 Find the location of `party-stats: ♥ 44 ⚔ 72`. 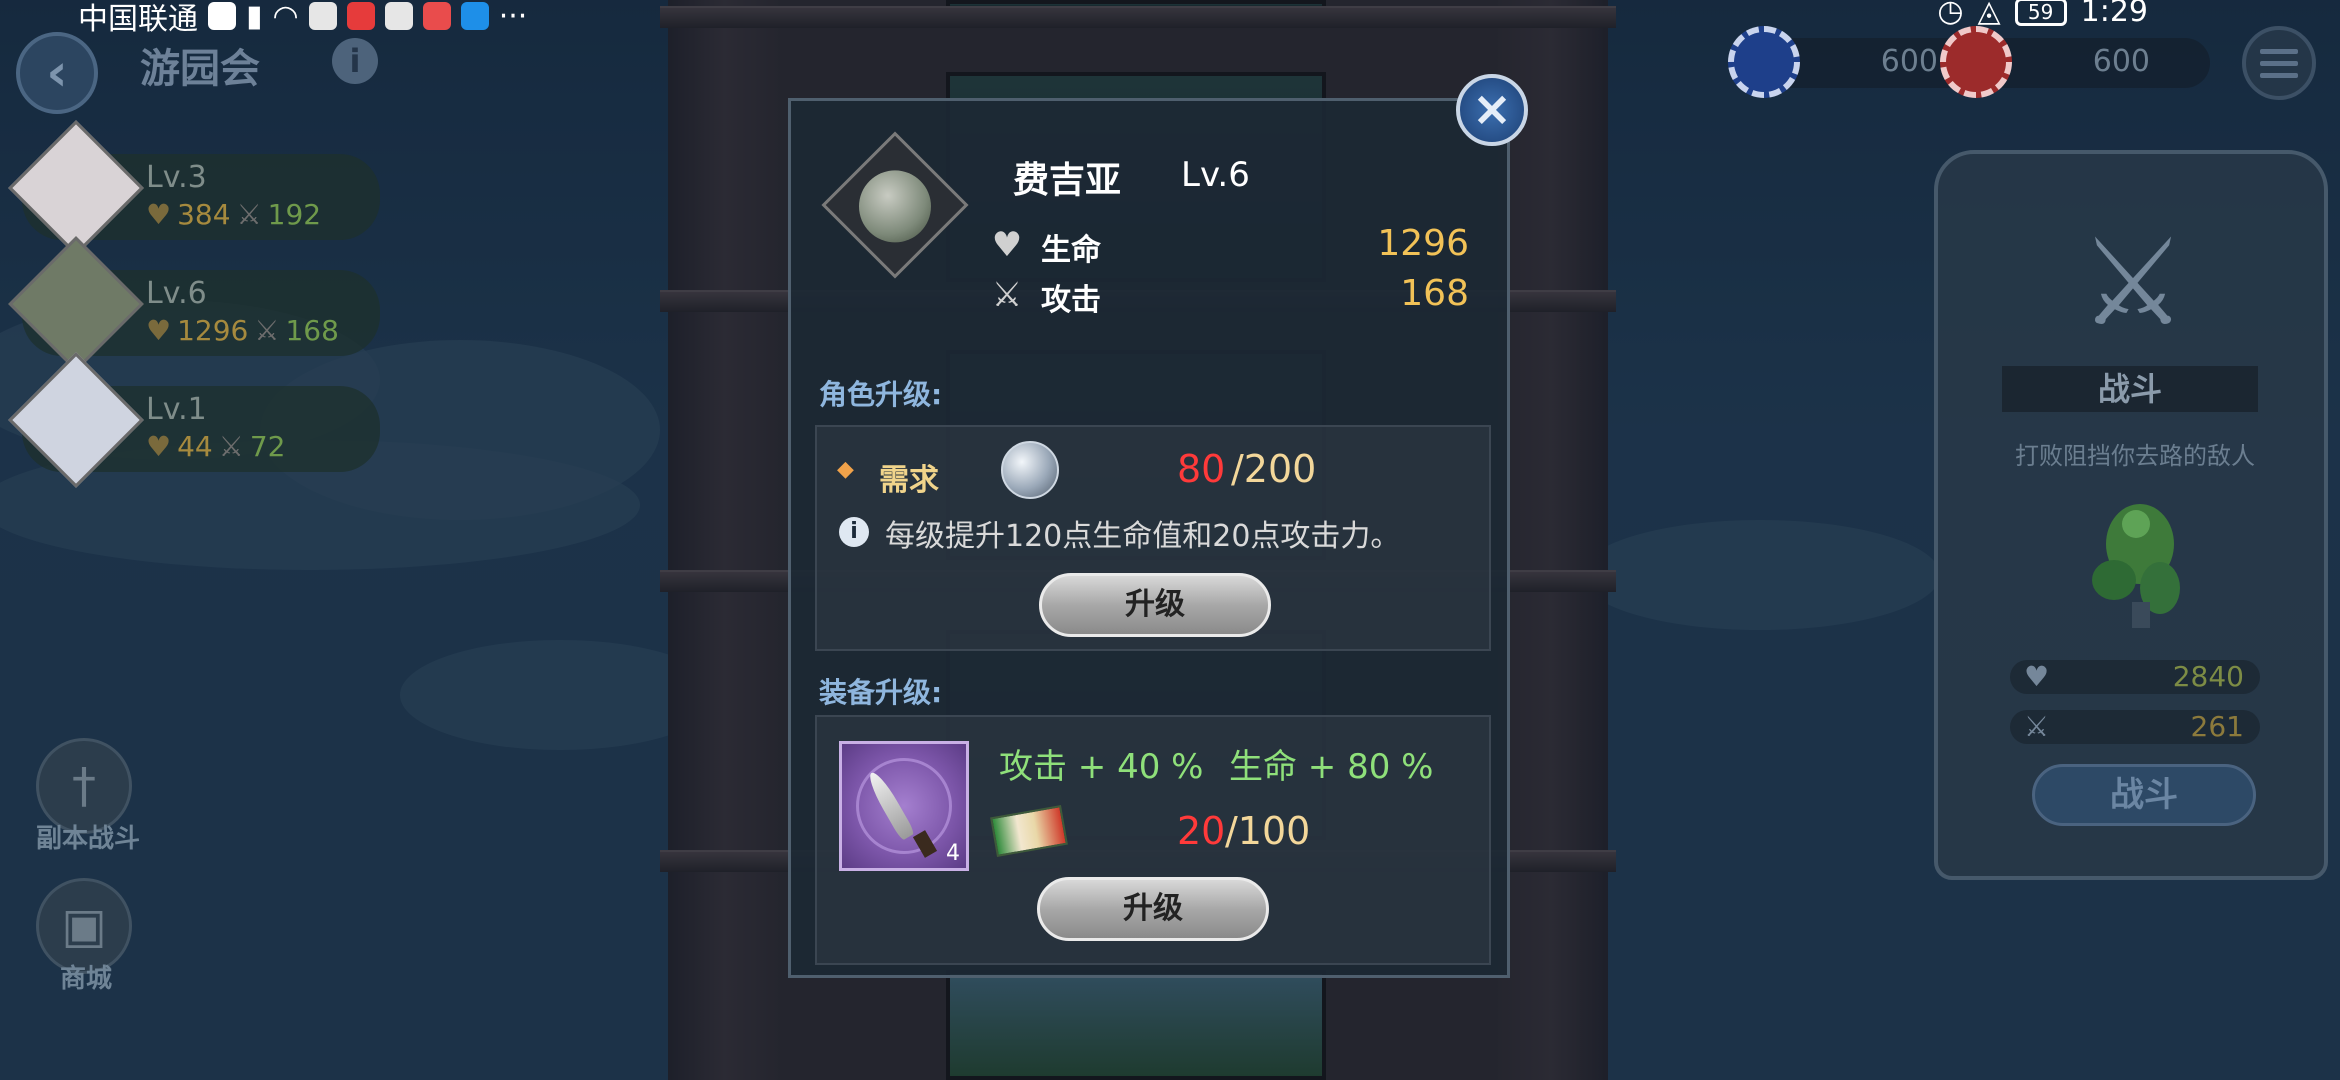

party-stats: ♥ 44 ⚔ 72 is located at coordinates (216, 446).